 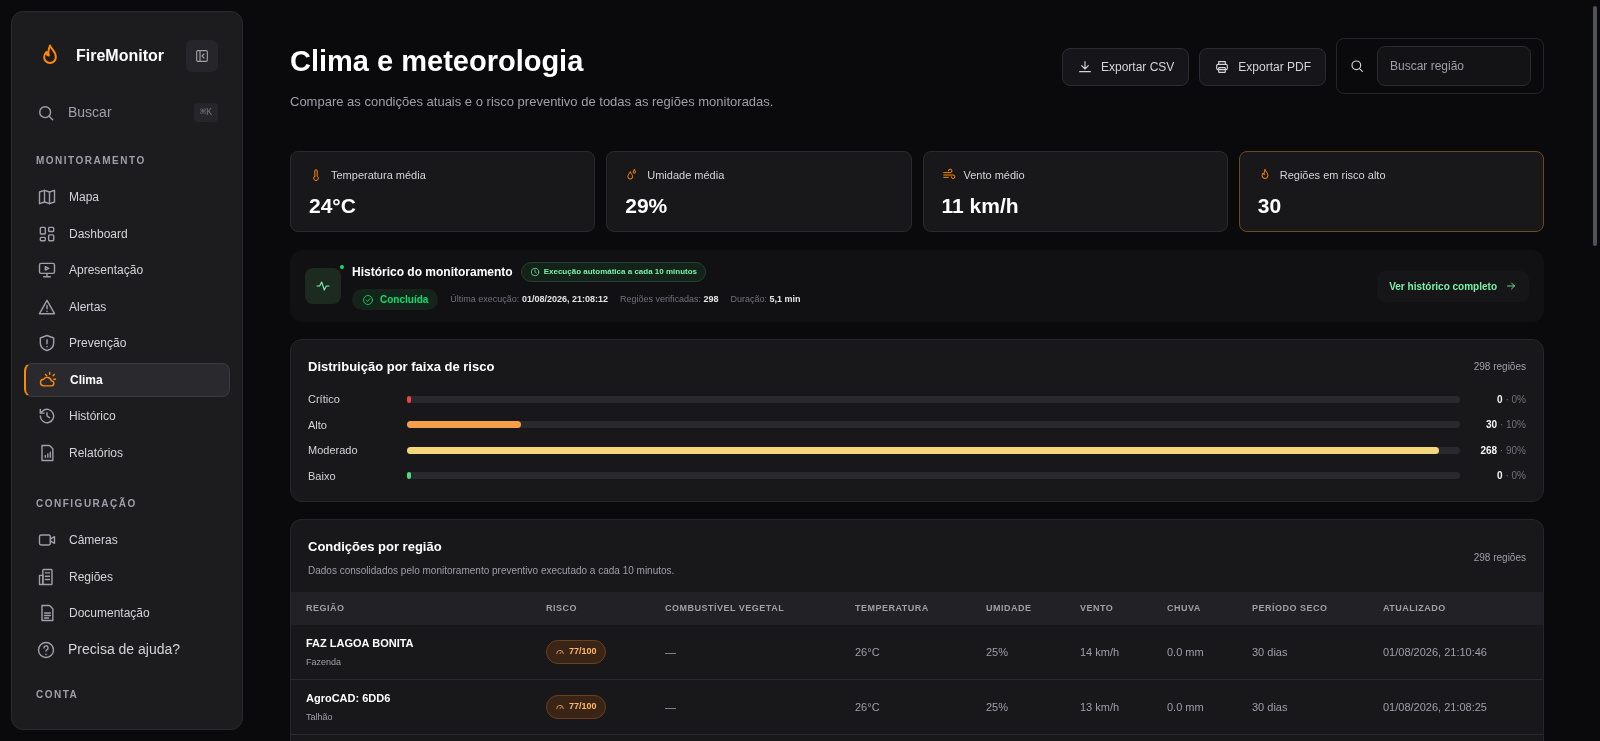 I want to click on band-label: Alto, so click(x=318, y=425).